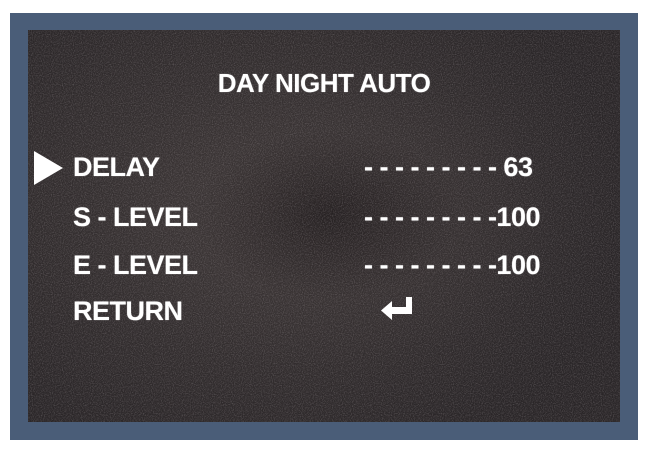 Image resolution: width=648 pixels, height=450 pixels. Describe the element at coordinates (448, 167) in the screenshot. I see `menu-value-delay: - - - - - - - - - 63` at that location.